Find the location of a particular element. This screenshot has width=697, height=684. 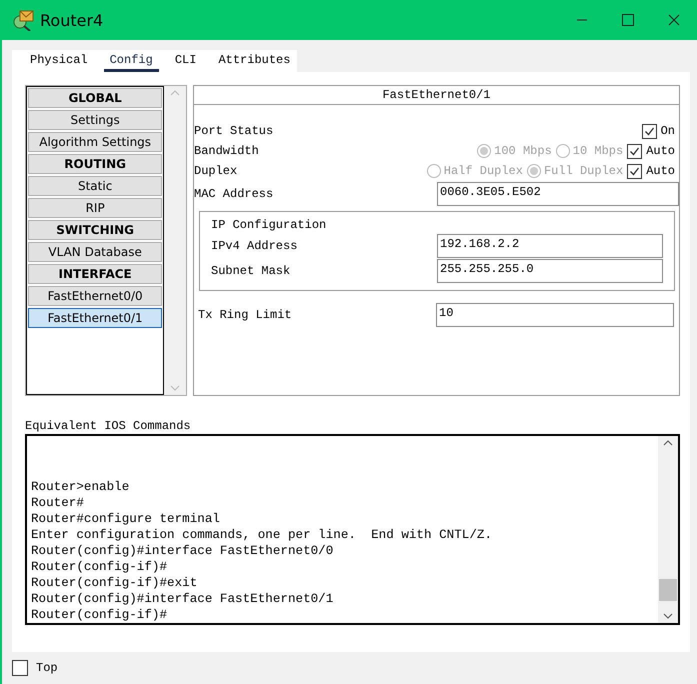

radio-label: 100 Mbps is located at coordinates (523, 151).